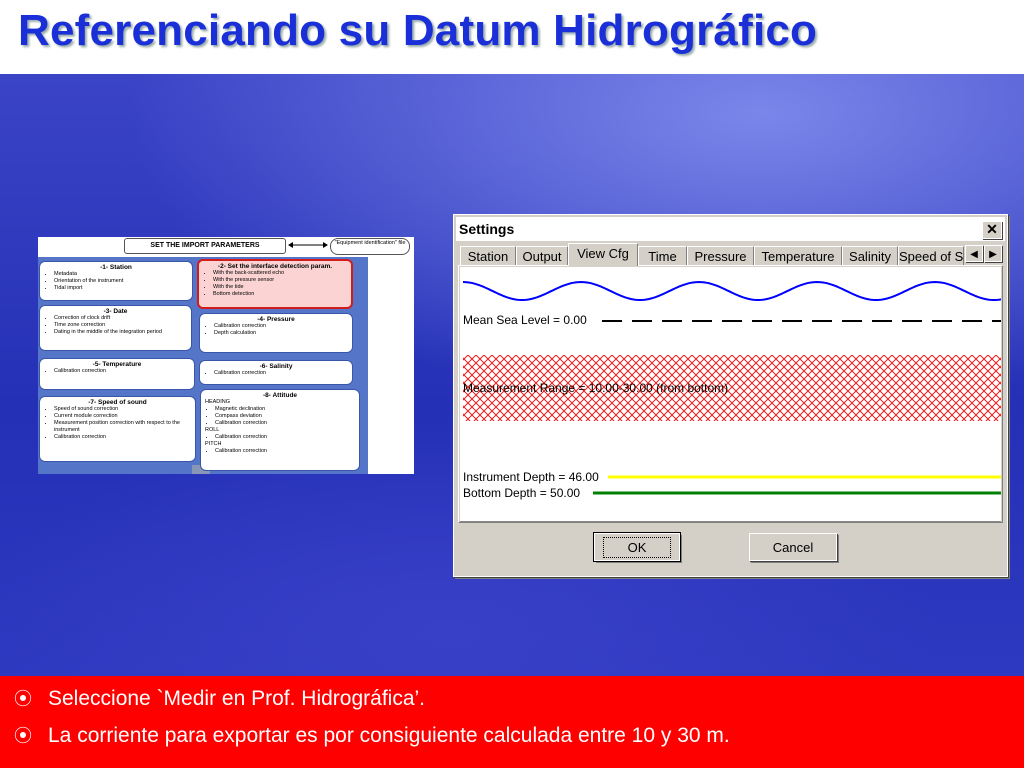  I want to click on list-item: Magnetic declination, so click(285, 409).